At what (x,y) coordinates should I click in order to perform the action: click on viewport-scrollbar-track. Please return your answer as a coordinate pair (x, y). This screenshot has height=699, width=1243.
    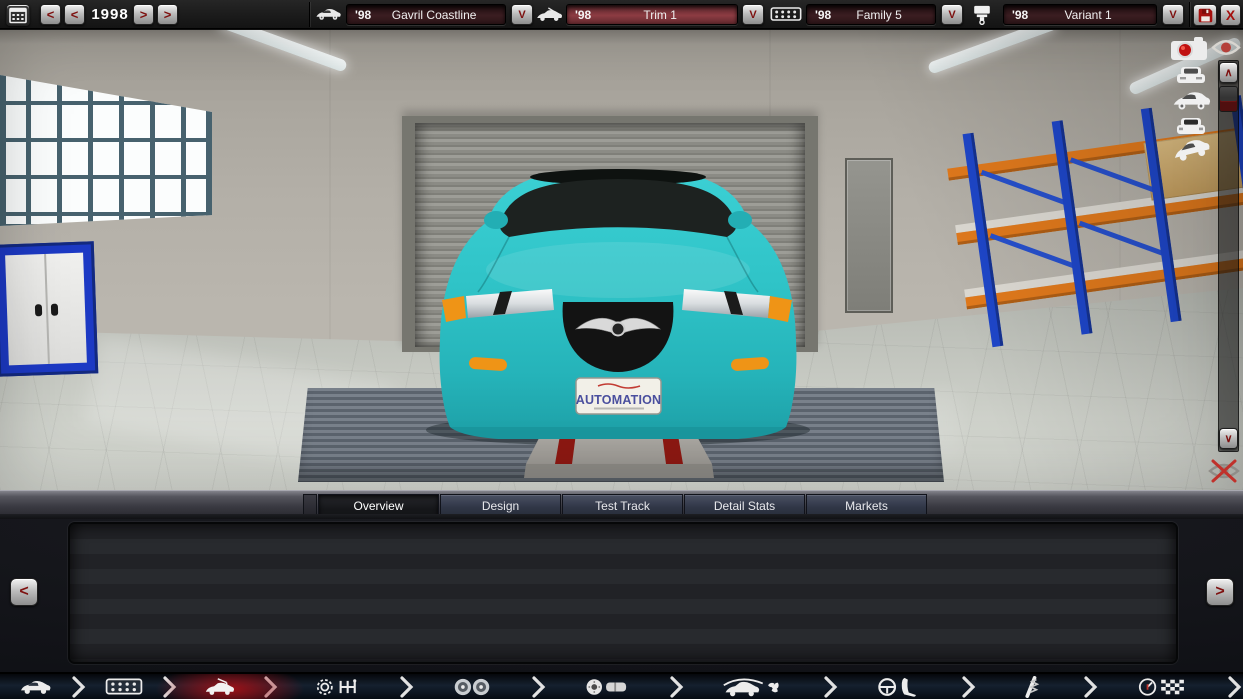
    Looking at the image, I should click on (1228, 256).